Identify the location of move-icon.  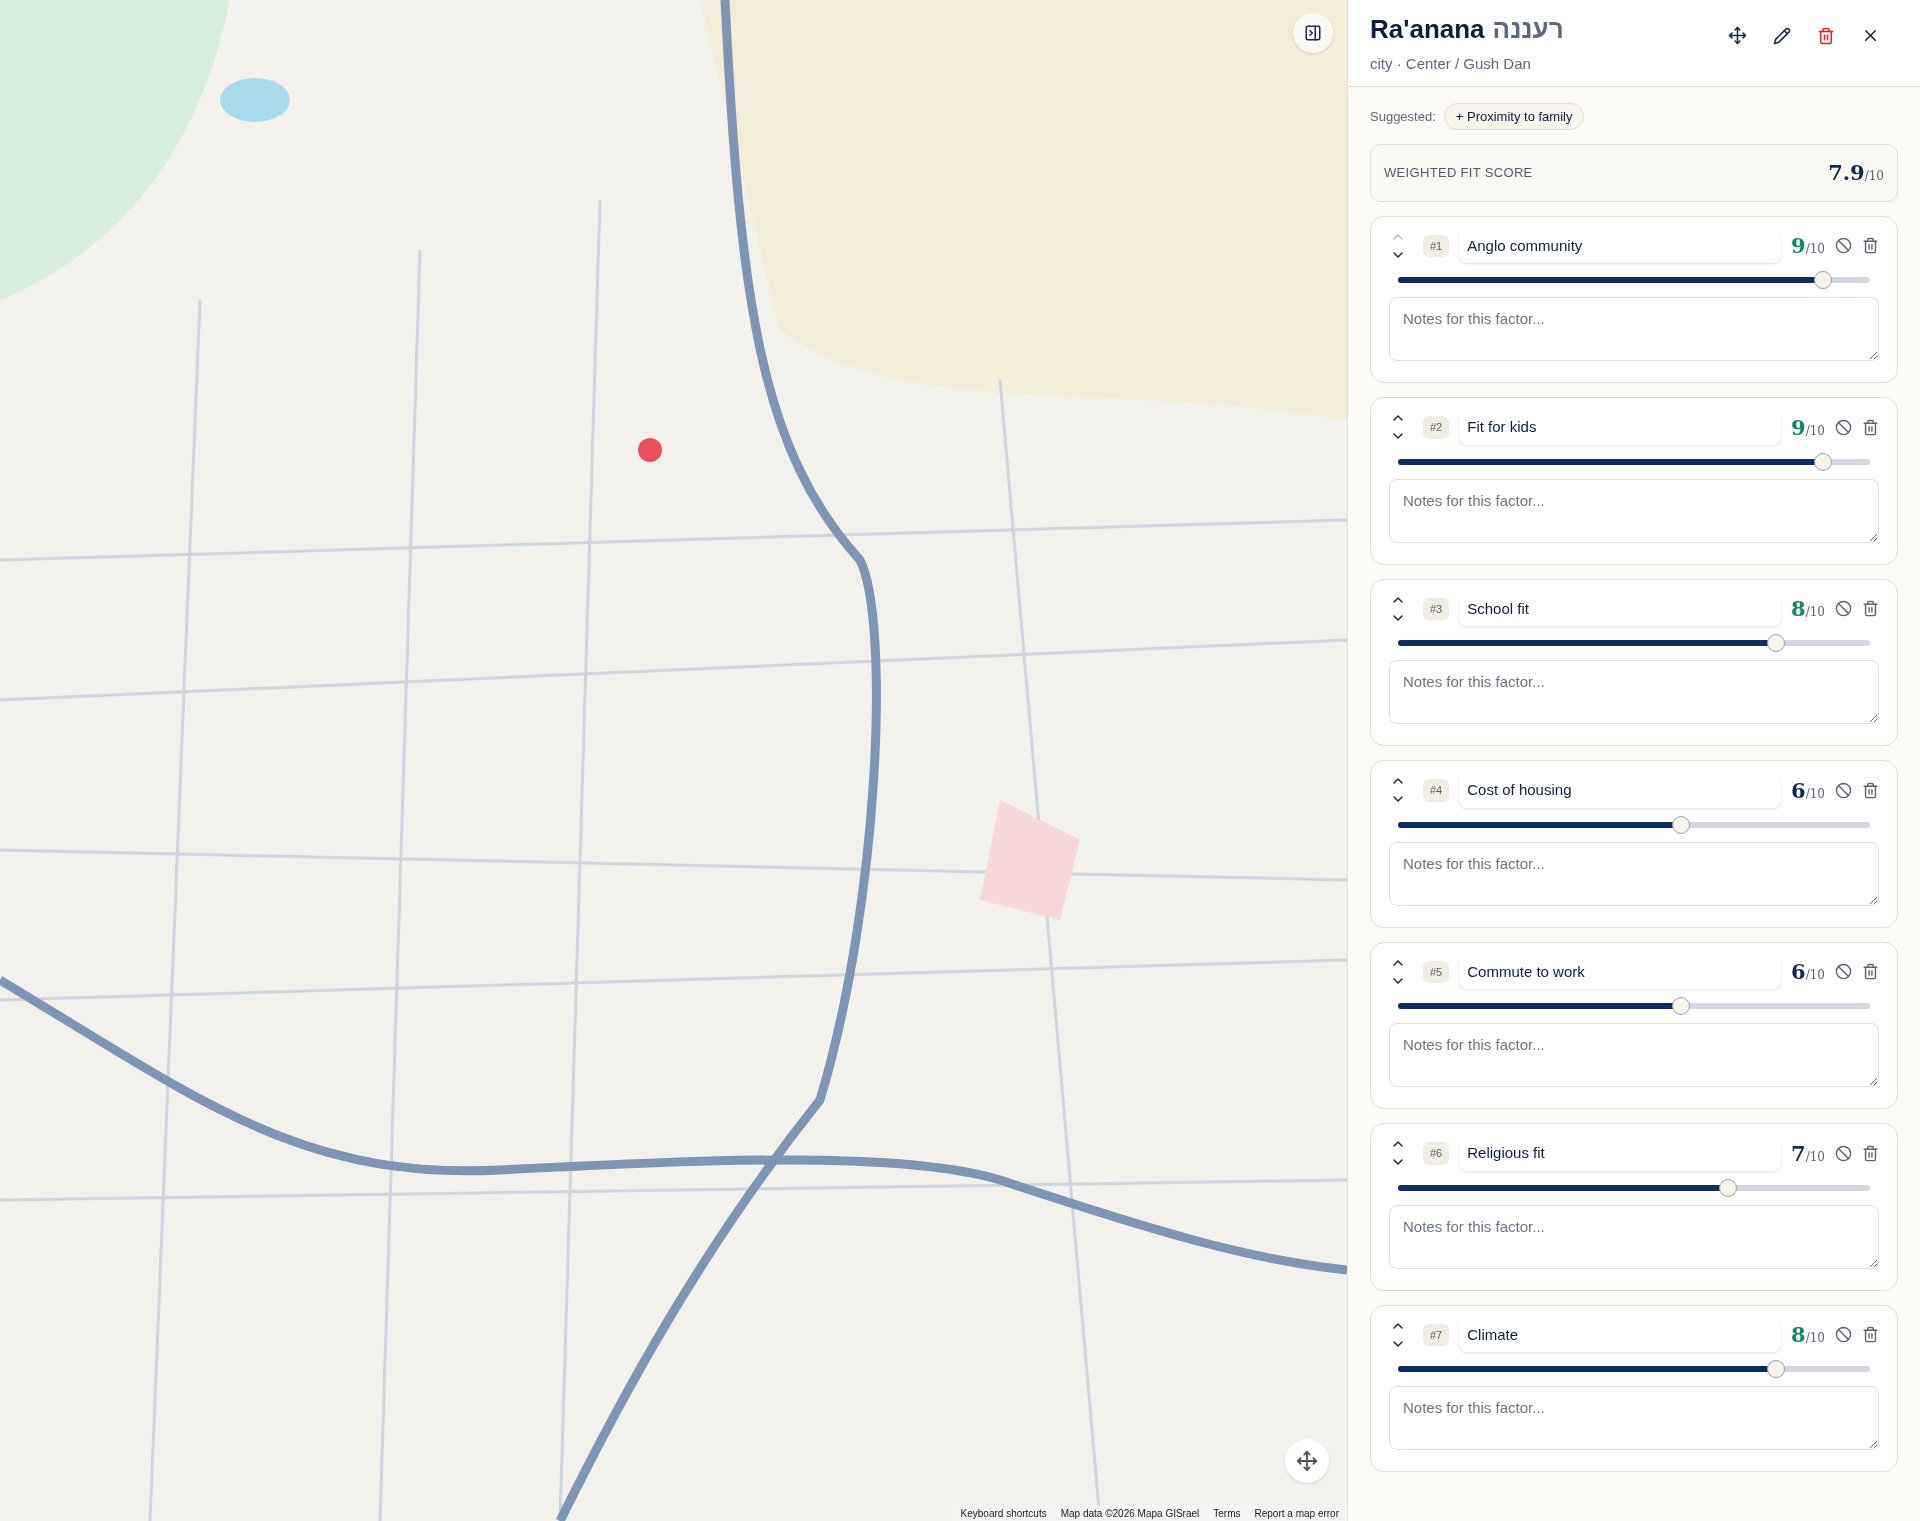
(1737, 35).